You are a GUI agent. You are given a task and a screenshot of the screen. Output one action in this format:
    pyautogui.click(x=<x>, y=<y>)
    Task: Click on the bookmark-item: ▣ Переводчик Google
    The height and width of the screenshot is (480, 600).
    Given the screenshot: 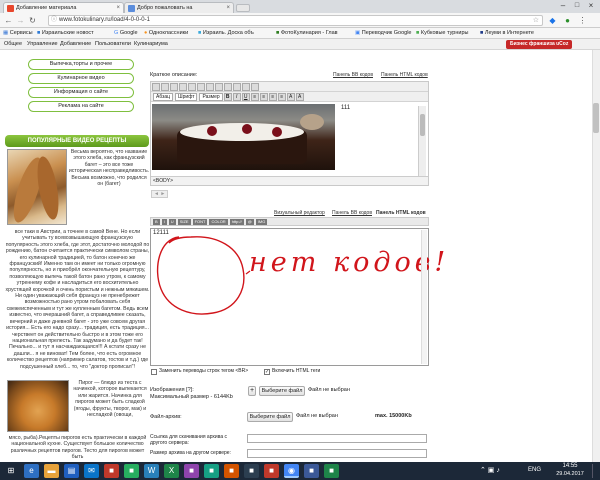 What is the action you would take?
    pyautogui.click(x=383, y=33)
    